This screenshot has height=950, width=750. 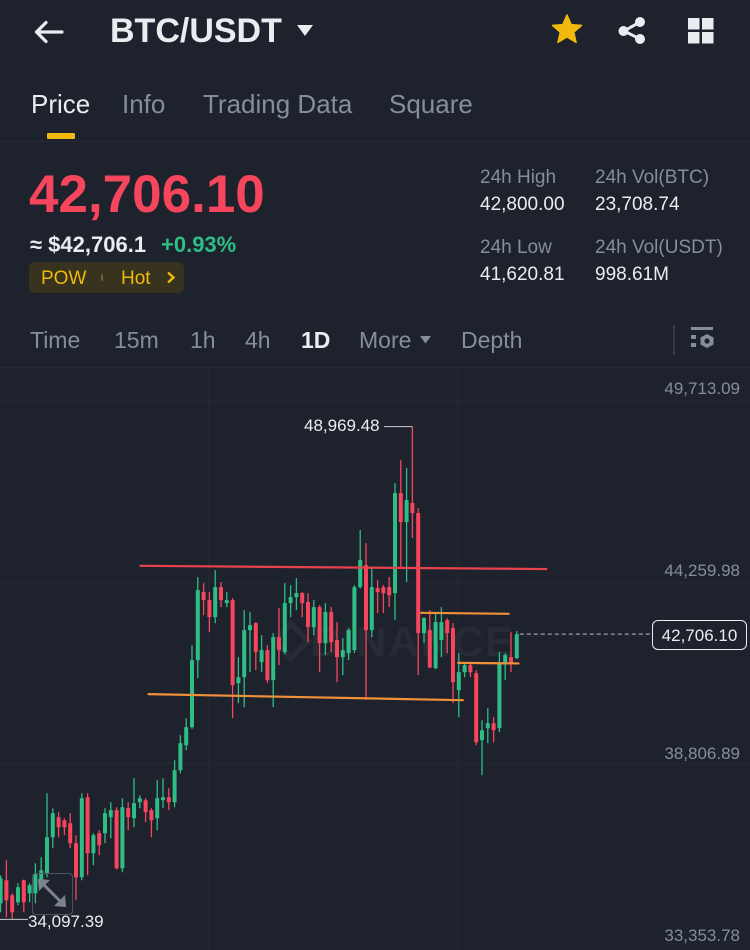 What do you see at coordinates (305, 697) in the screenshot?
I see `trendline-support` at bounding box center [305, 697].